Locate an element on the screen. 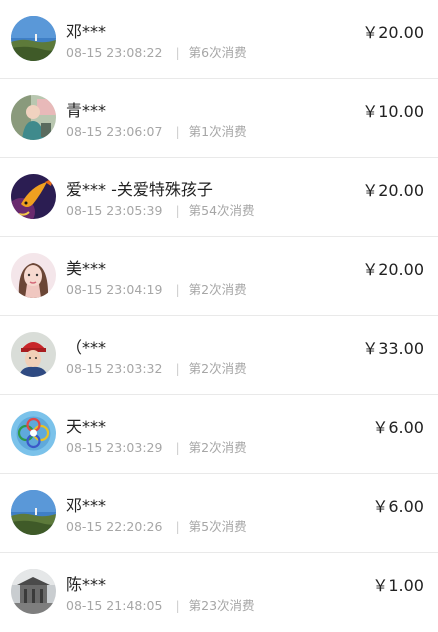  donation-meta: 08-15 23:08:22 | 第6次消费 is located at coordinates (156, 51).